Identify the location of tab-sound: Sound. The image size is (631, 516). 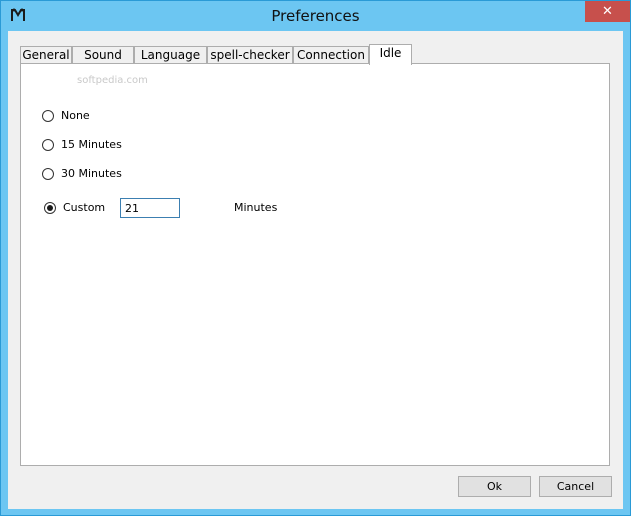
(103, 54).